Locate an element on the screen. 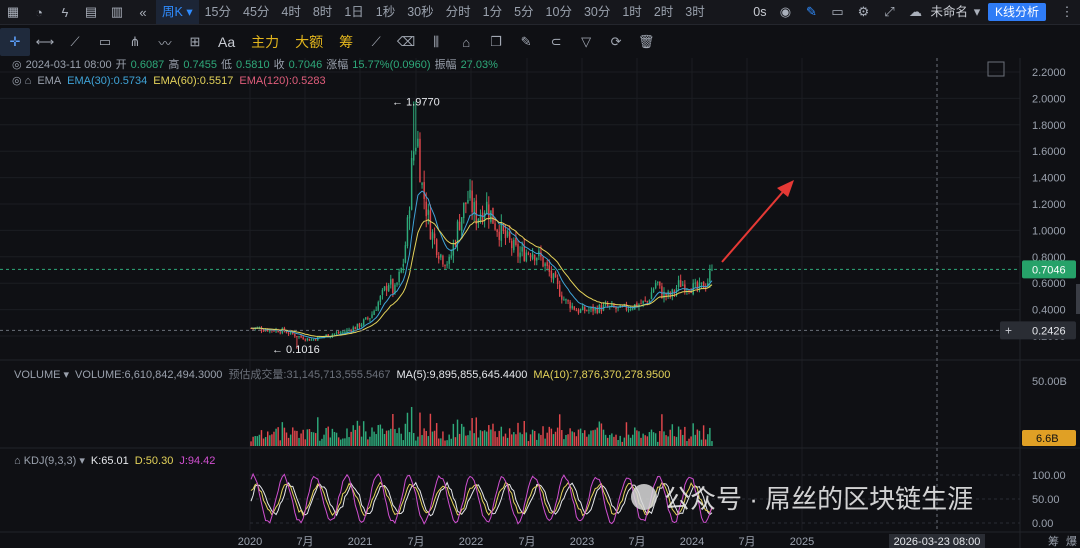 The height and width of the screenshot is (548, 1080). ema30-value: EMA(30):0.5734 is located at coordinates (107, 81).